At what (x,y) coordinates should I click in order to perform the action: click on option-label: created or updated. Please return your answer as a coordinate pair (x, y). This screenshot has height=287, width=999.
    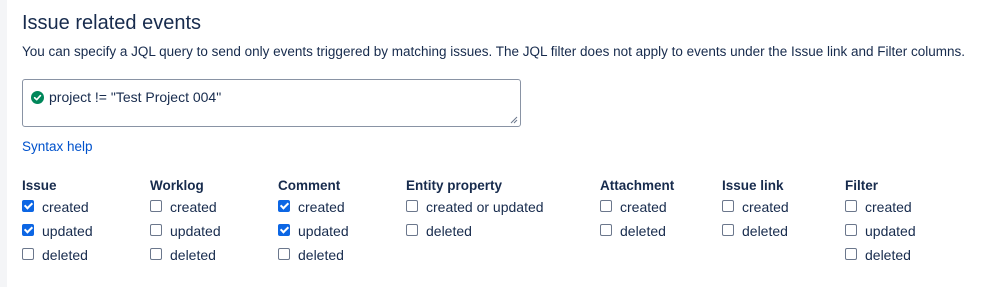
    Looking at the image, I should click on (485, 207).